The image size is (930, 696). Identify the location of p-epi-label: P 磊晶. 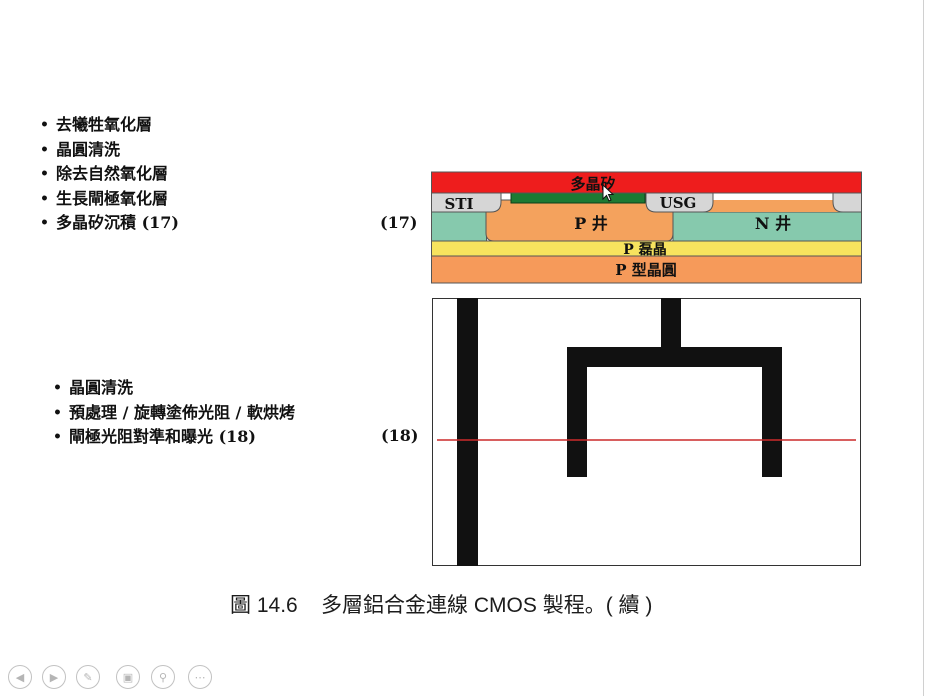
(644, 250).